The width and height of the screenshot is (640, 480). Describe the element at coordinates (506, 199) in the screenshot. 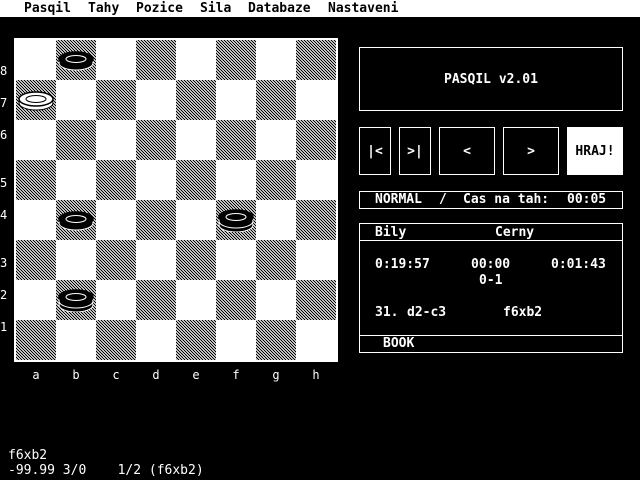

I see `time-per-move-label: Cas na tah:` at that location.